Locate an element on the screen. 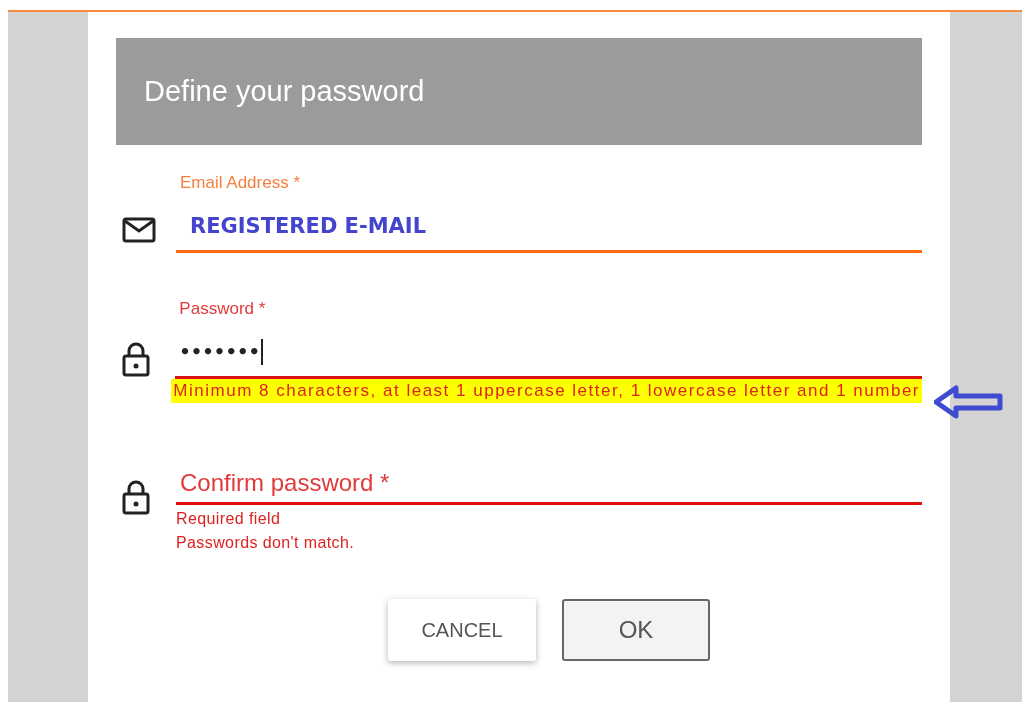 The width and height of the screenshot is (1022, 702). field-label: Password * is located at coordinates (222, 309).